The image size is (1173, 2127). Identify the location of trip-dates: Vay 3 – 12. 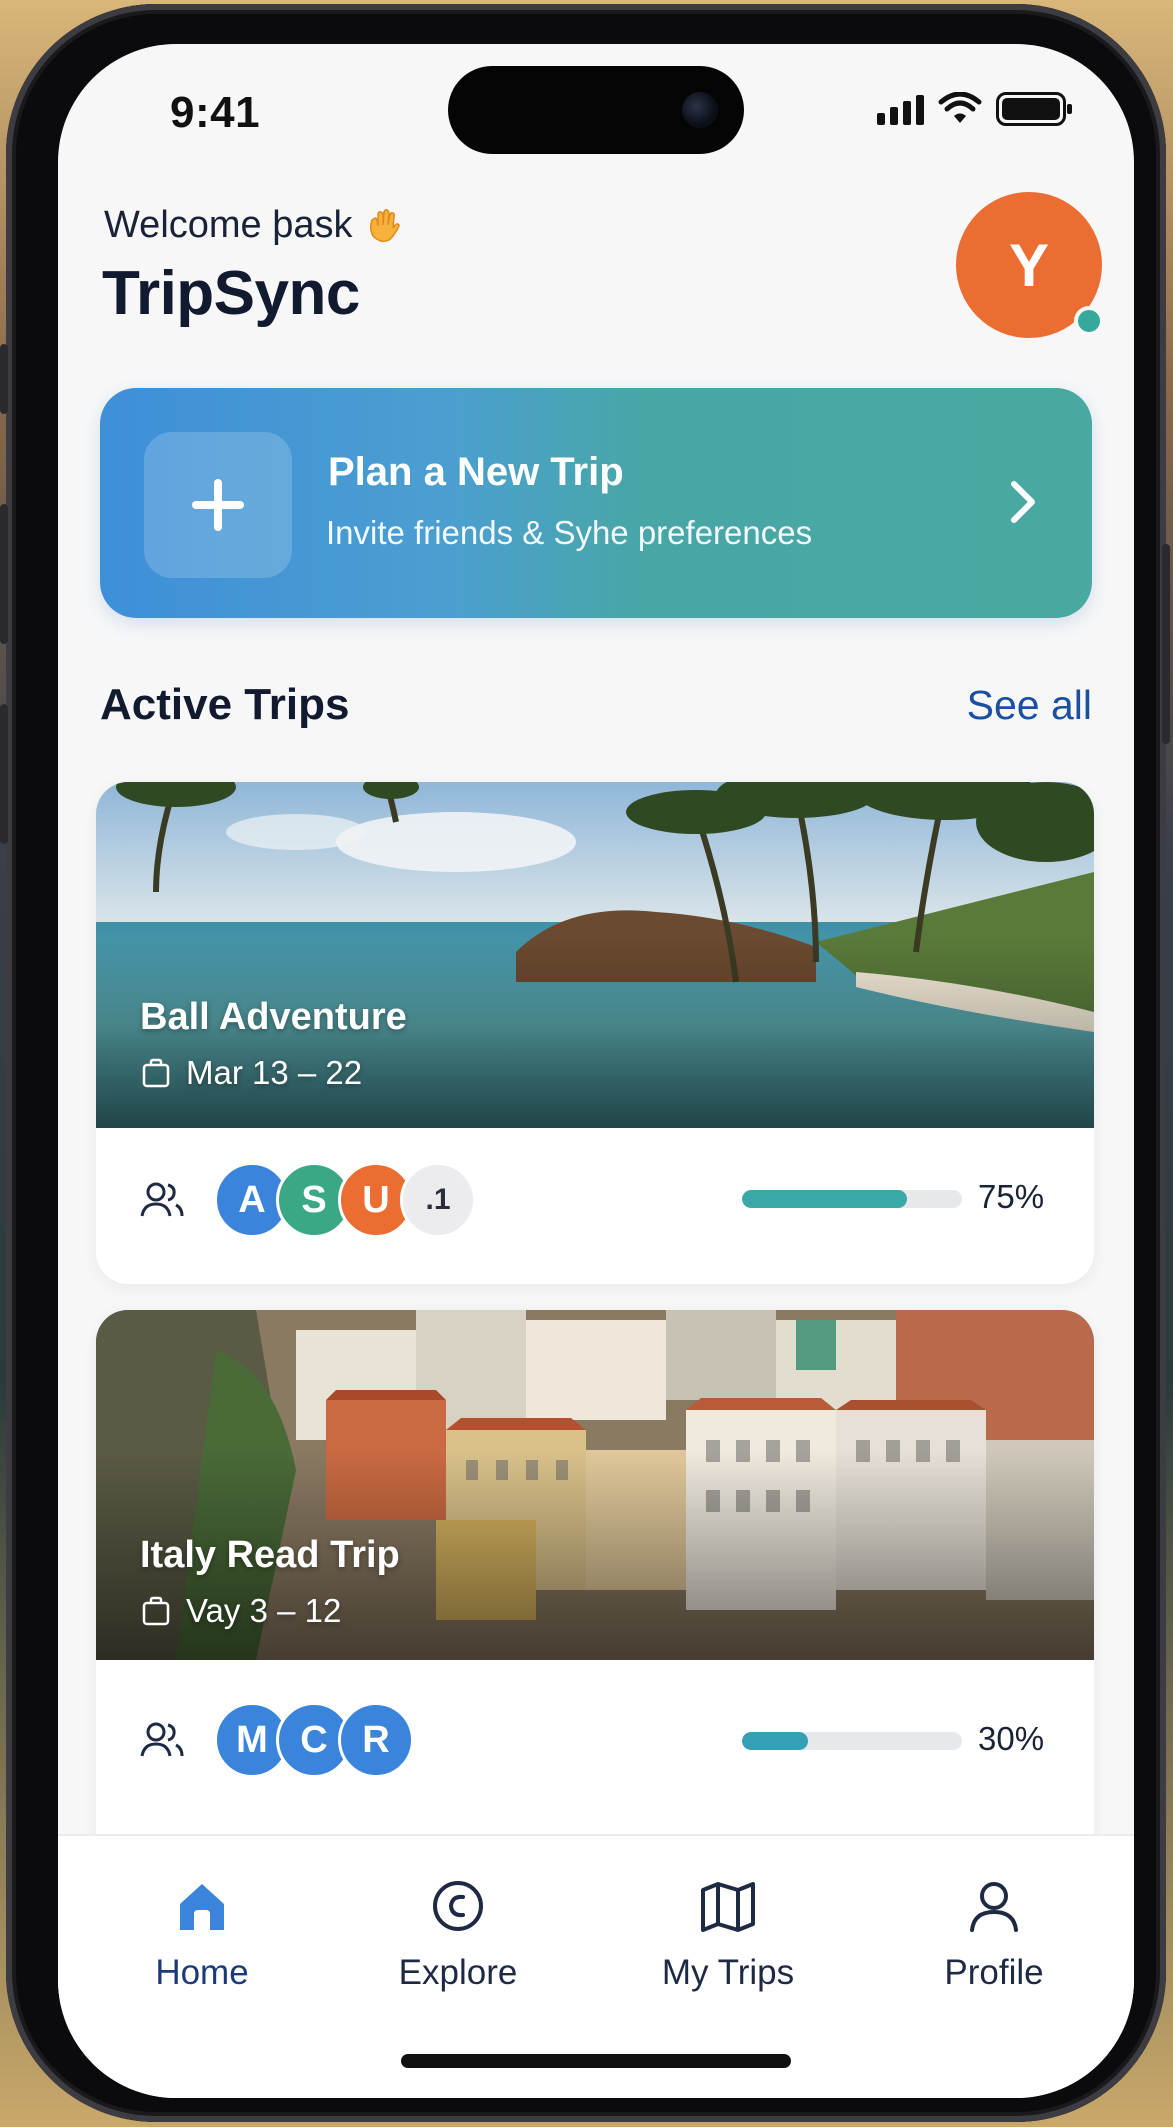
(240, 1611).